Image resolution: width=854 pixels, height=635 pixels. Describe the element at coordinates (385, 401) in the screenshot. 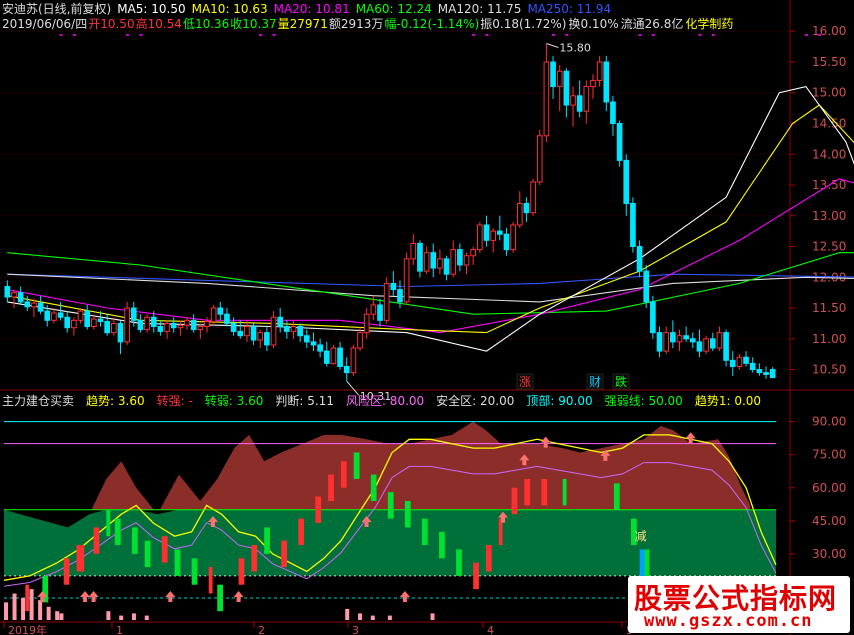

I see `indicator-value-5: 风险区: 80.00` at that location.